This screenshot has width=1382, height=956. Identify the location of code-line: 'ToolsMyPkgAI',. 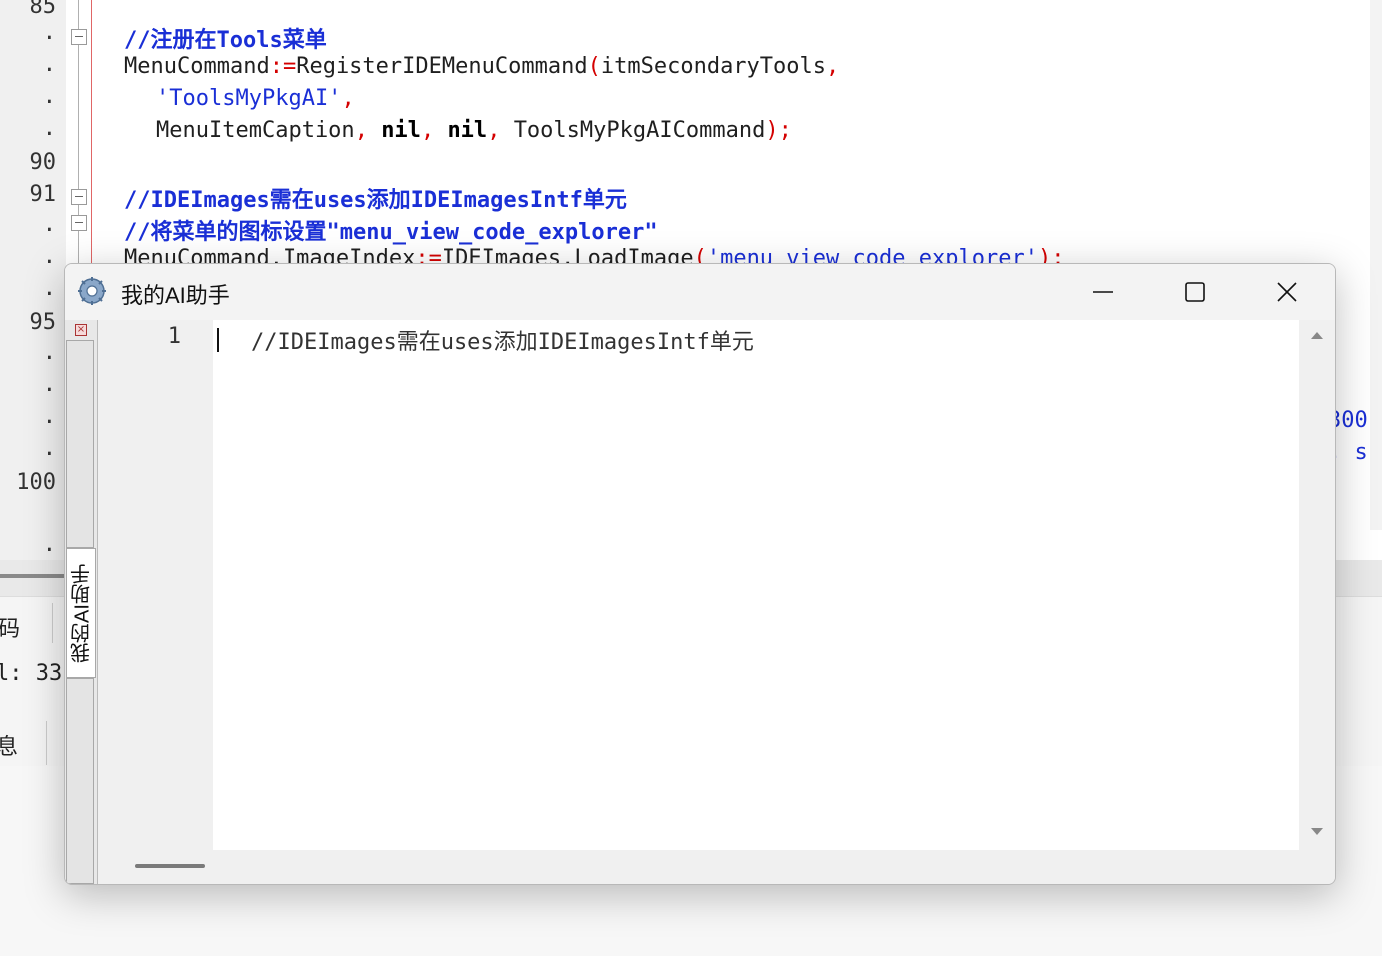
(255, 98).